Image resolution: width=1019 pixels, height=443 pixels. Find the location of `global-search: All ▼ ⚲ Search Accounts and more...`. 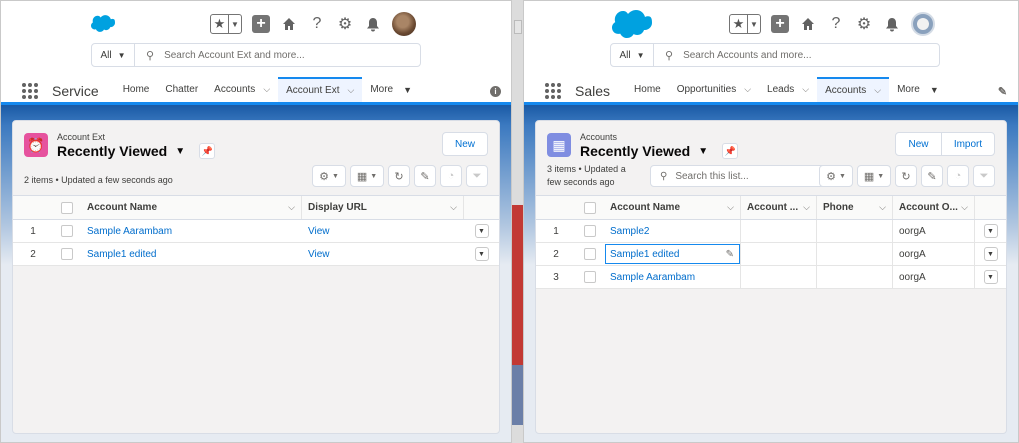

global-search: All ▼ ⚲ Search Accounts and more... is located at coordinates (775, 55).